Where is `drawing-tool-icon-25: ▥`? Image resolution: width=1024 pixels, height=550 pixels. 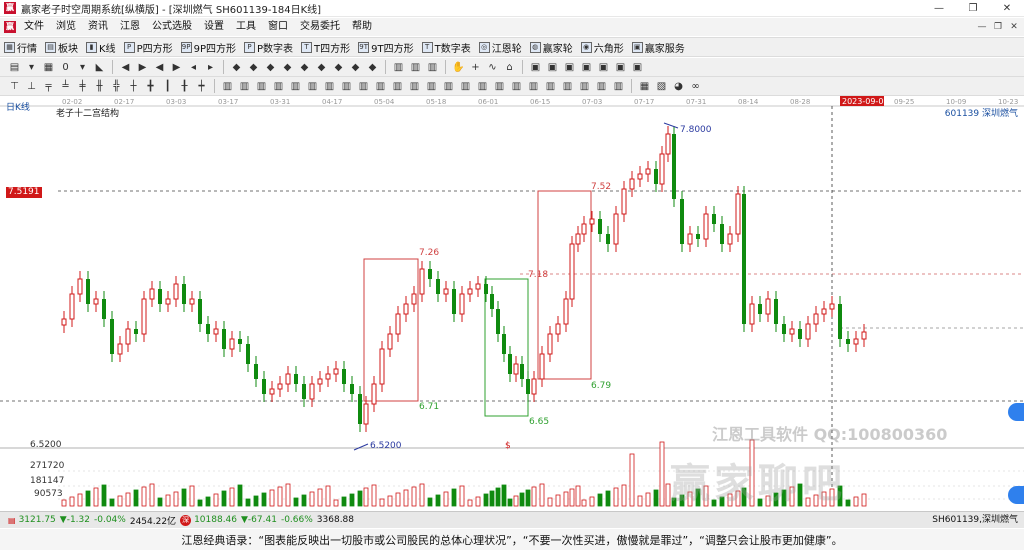 drawing-tool-icon-25: ▥ is located at coordinates (415, 67).